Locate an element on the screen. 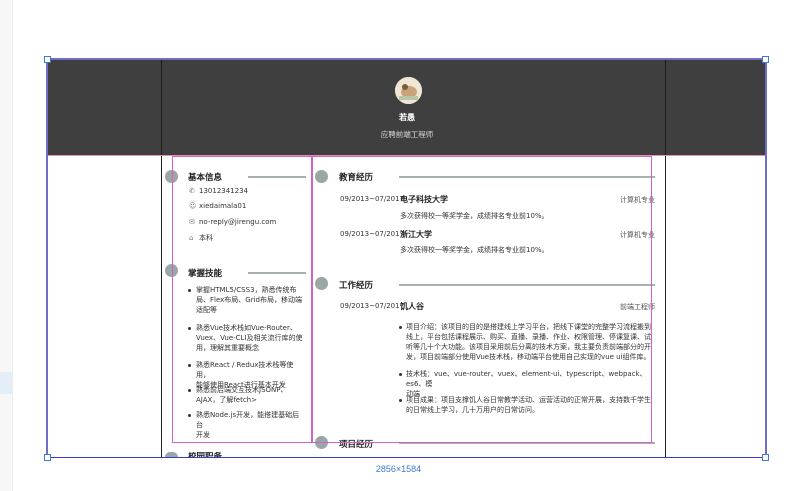 Image resolution: width=797 pixels, height=491 pixels. column-divider-right is located at coordinates (665, 259).